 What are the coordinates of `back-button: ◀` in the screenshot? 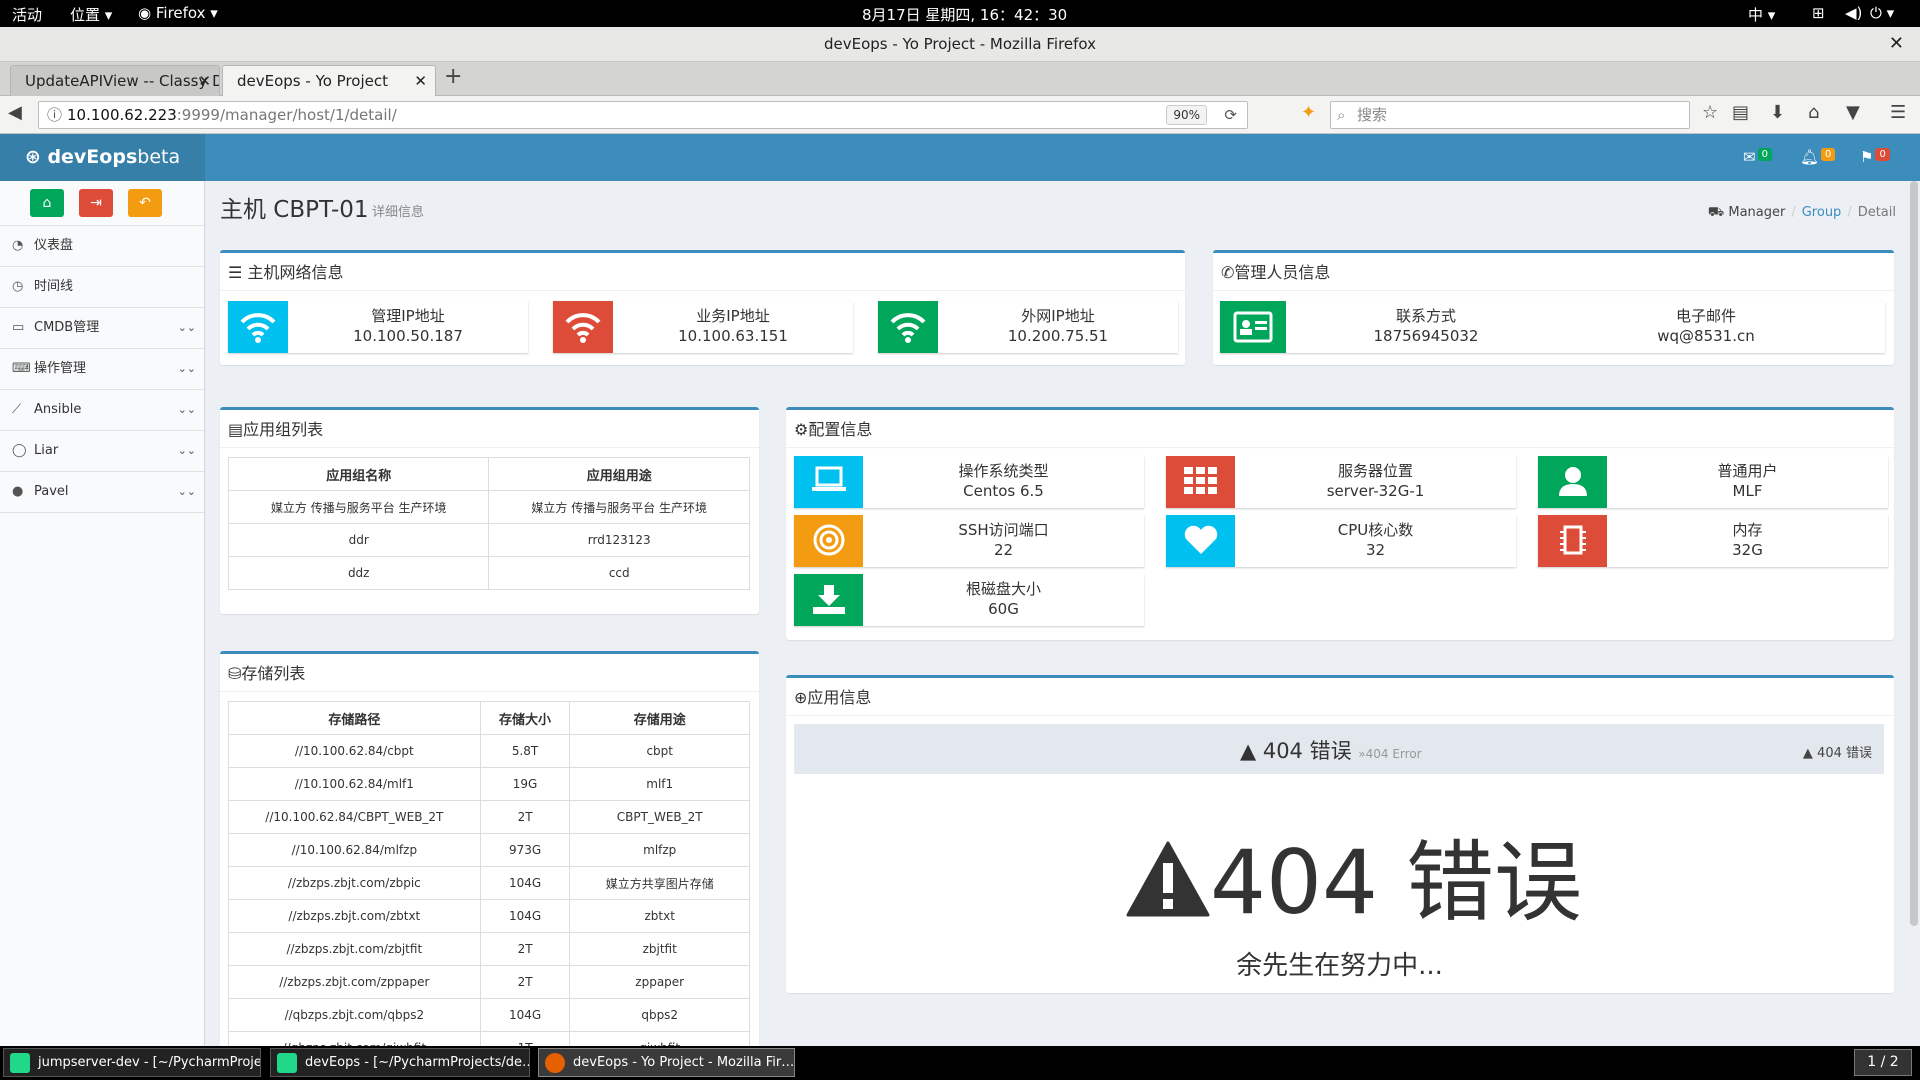 It's located at (15, 112).